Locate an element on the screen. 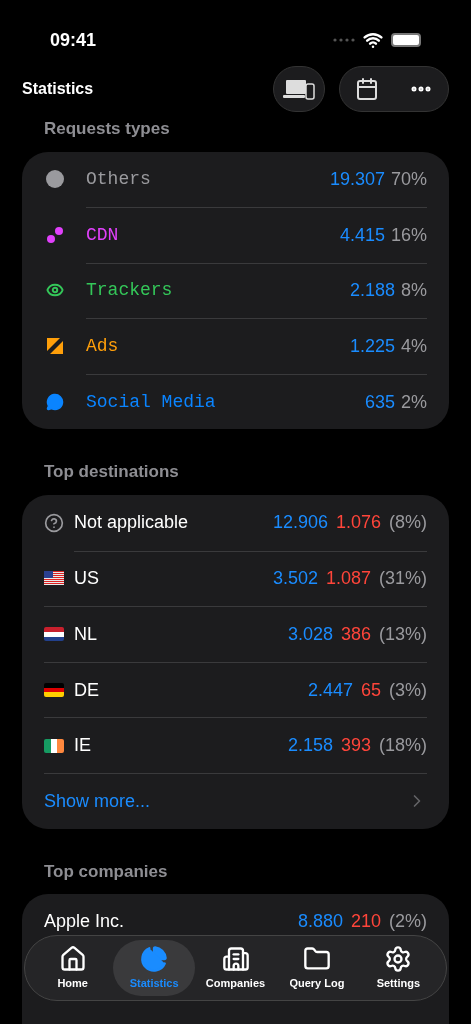 The width and height of the screenshot is (471, 1024). destination-label: DE is located at coordinates (87, 690).